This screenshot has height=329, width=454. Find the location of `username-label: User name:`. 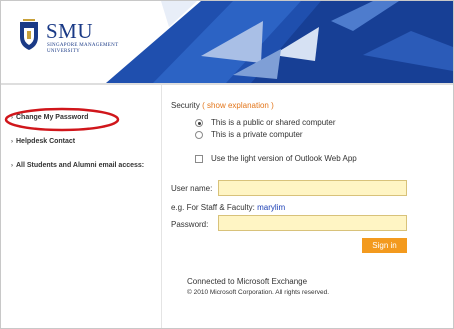

username-label: User name: is located at coordinates (192, 188).